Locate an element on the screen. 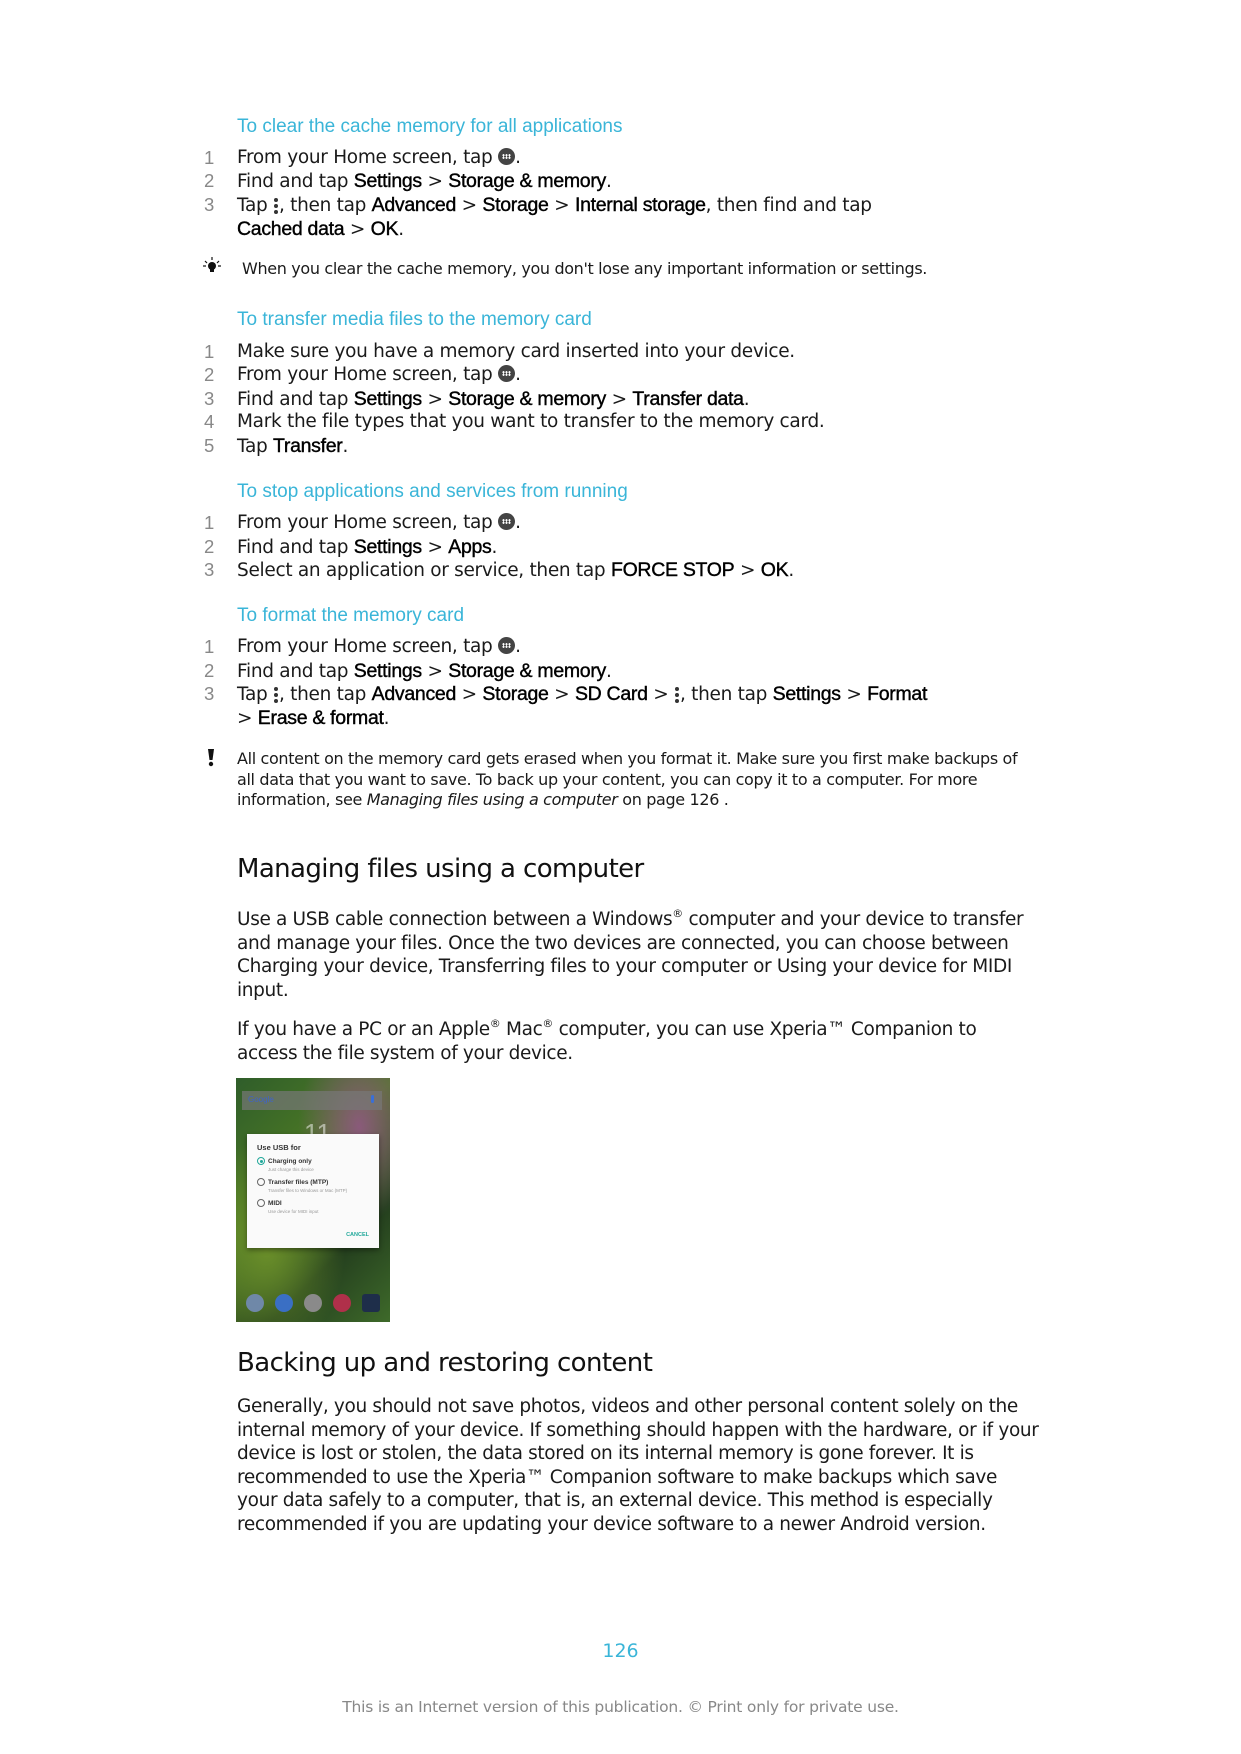 The height and width of the screenshot is (1754, 1241). phone-search-bar: Google is located at coordinates (312, 1100).